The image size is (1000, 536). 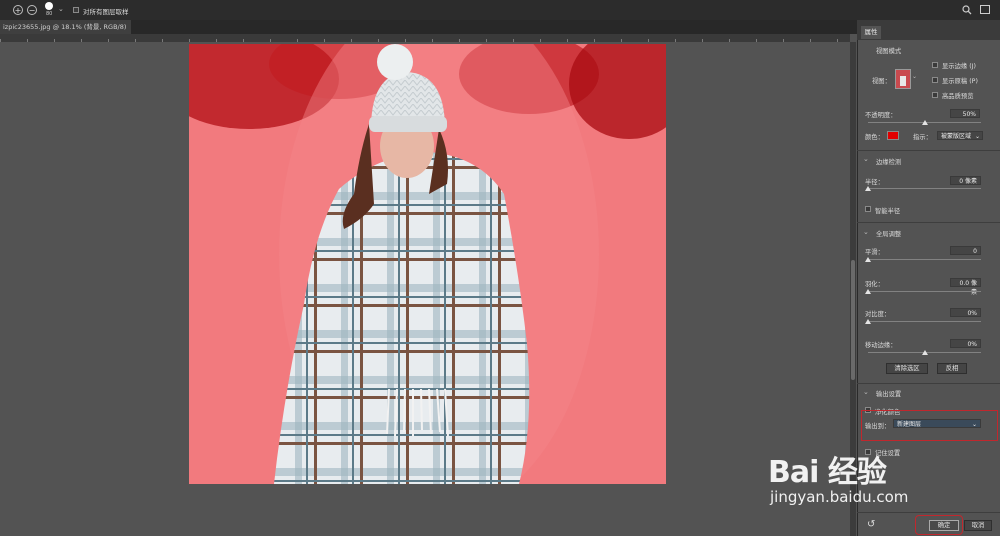 What do you see at coordinates (925, 122) in the screenshot?
I see `opacity-slider-knob` at bounding box center [925, 122].